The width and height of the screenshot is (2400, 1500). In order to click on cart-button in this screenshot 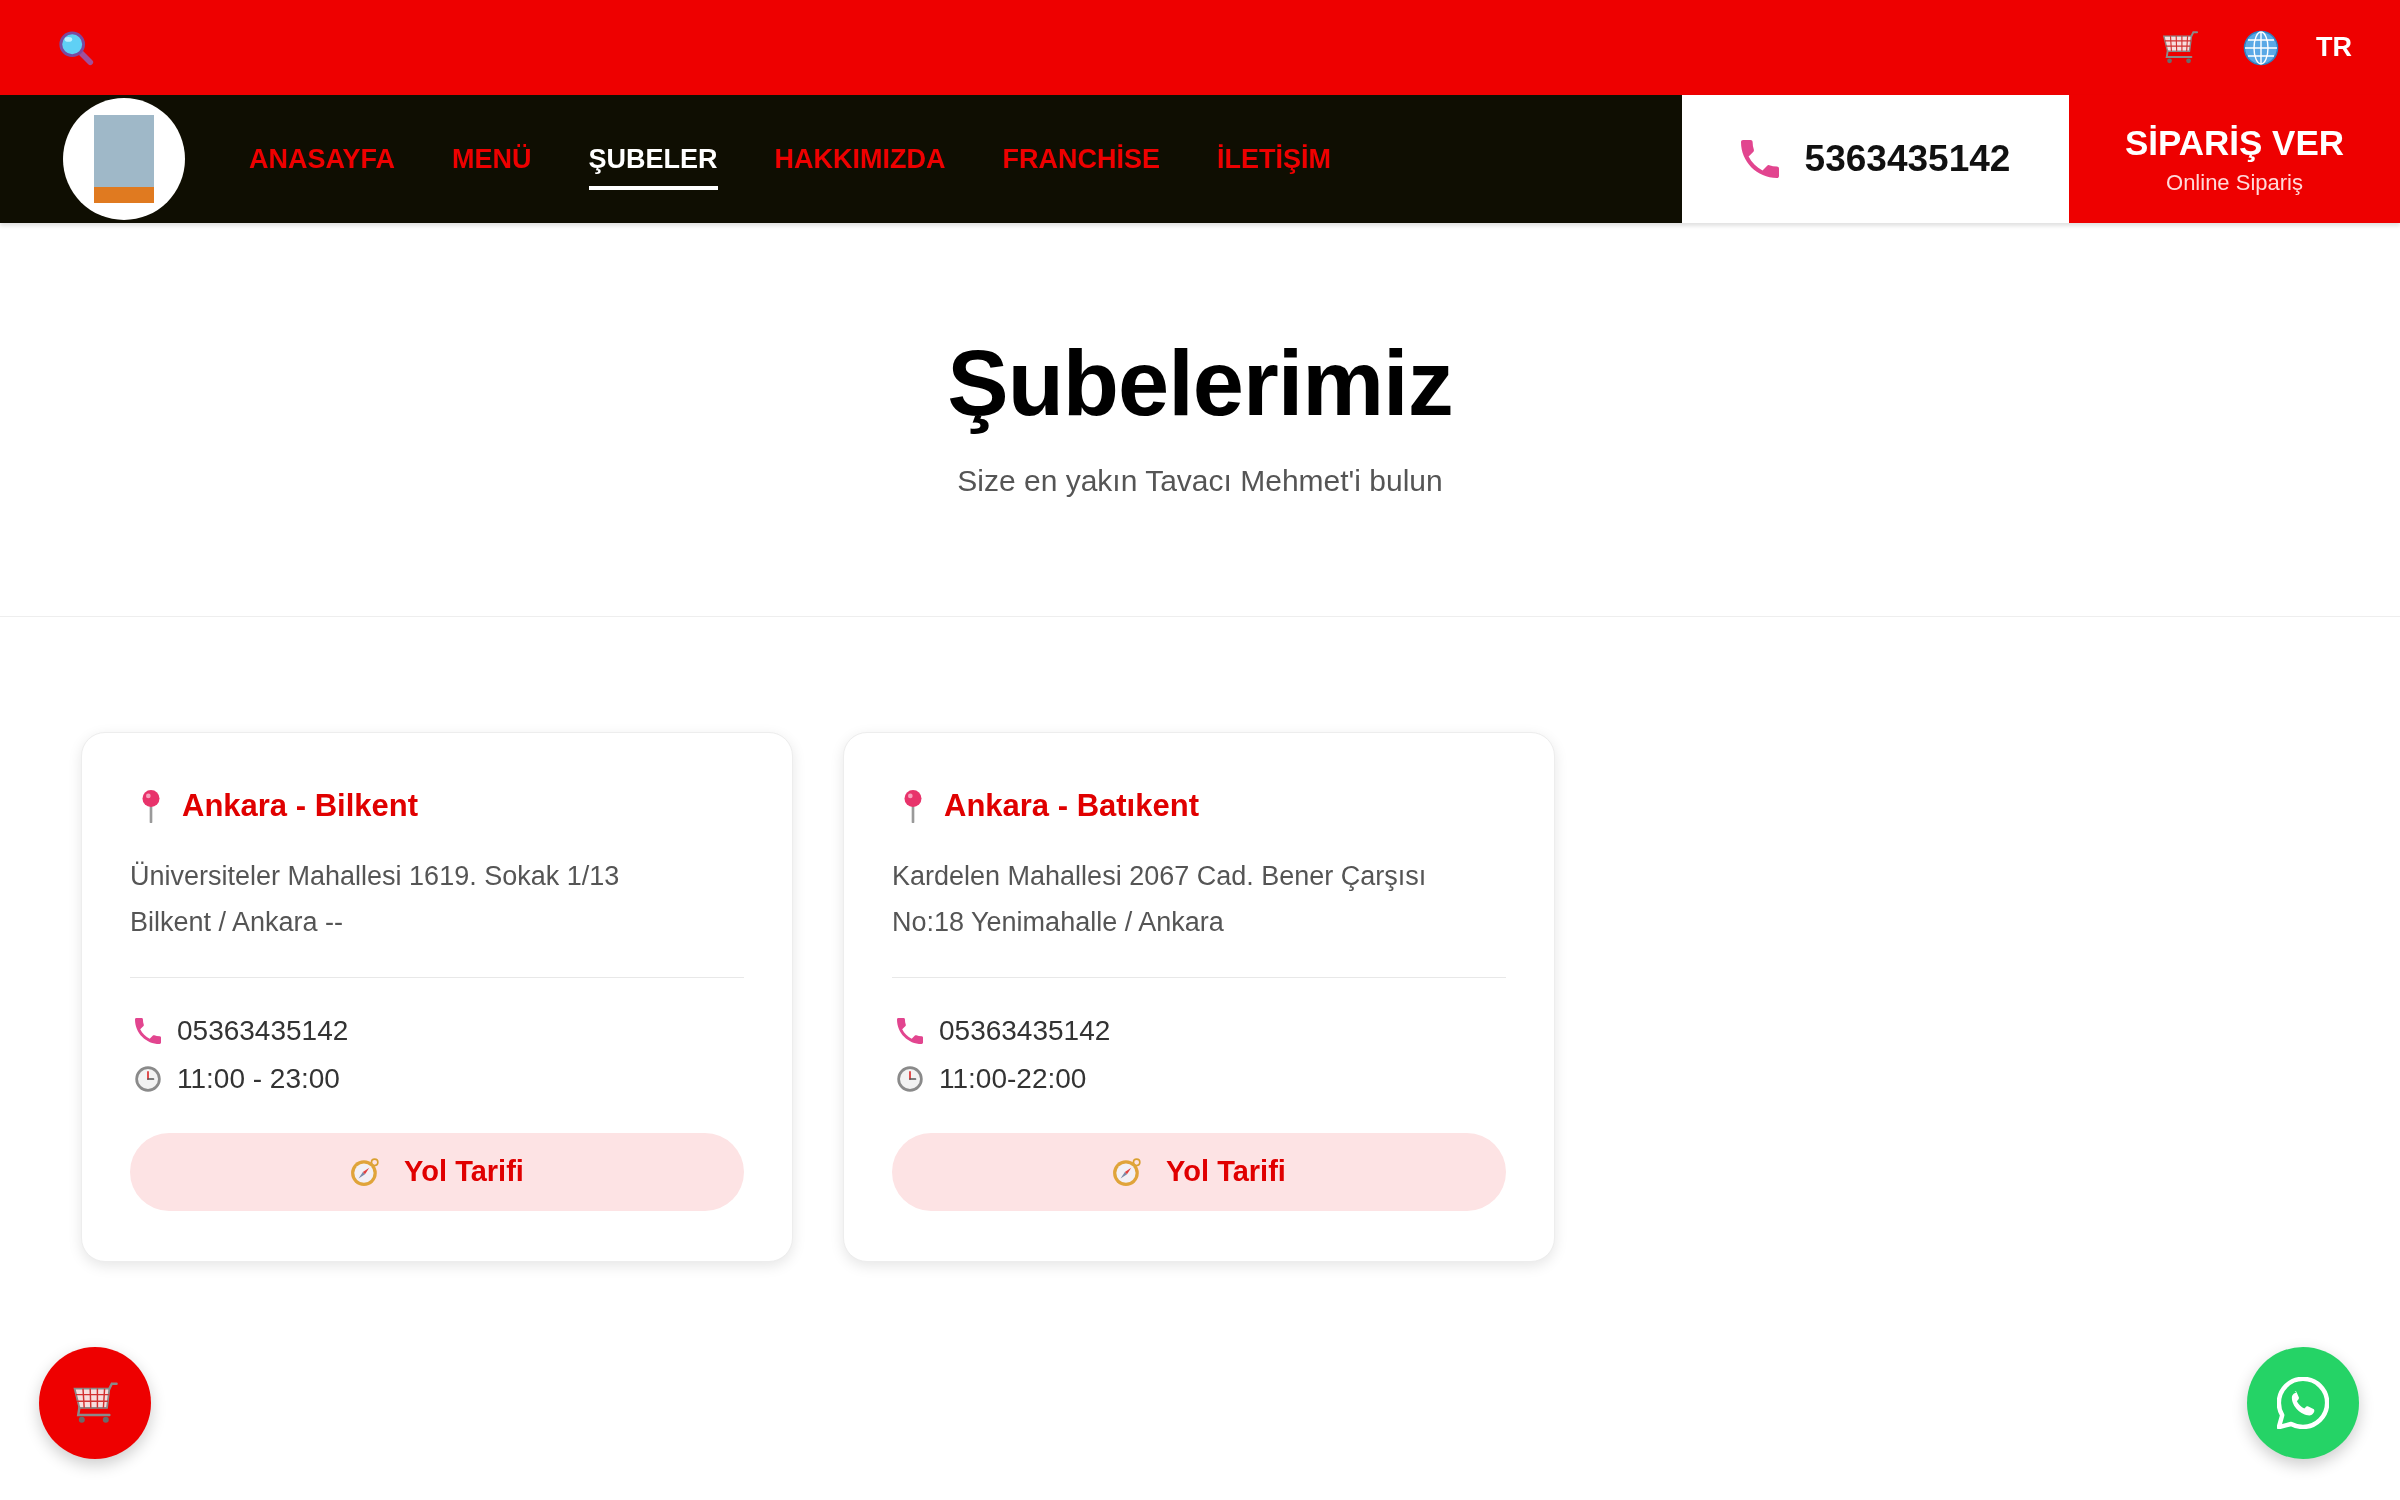, I will do `click(95, 1403)`.